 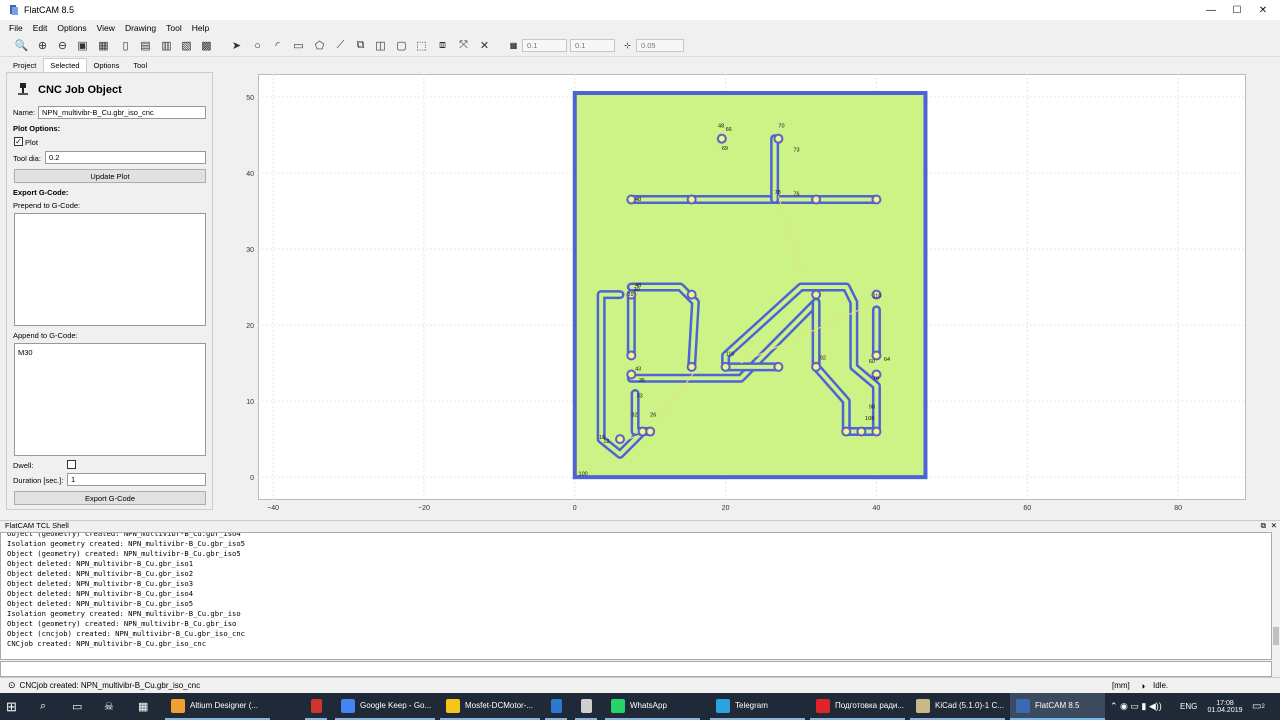 What do you see at coordinates (110, 399) in the screenshot?
I see `append-textarea: M30` at bounding box center [110, 399].